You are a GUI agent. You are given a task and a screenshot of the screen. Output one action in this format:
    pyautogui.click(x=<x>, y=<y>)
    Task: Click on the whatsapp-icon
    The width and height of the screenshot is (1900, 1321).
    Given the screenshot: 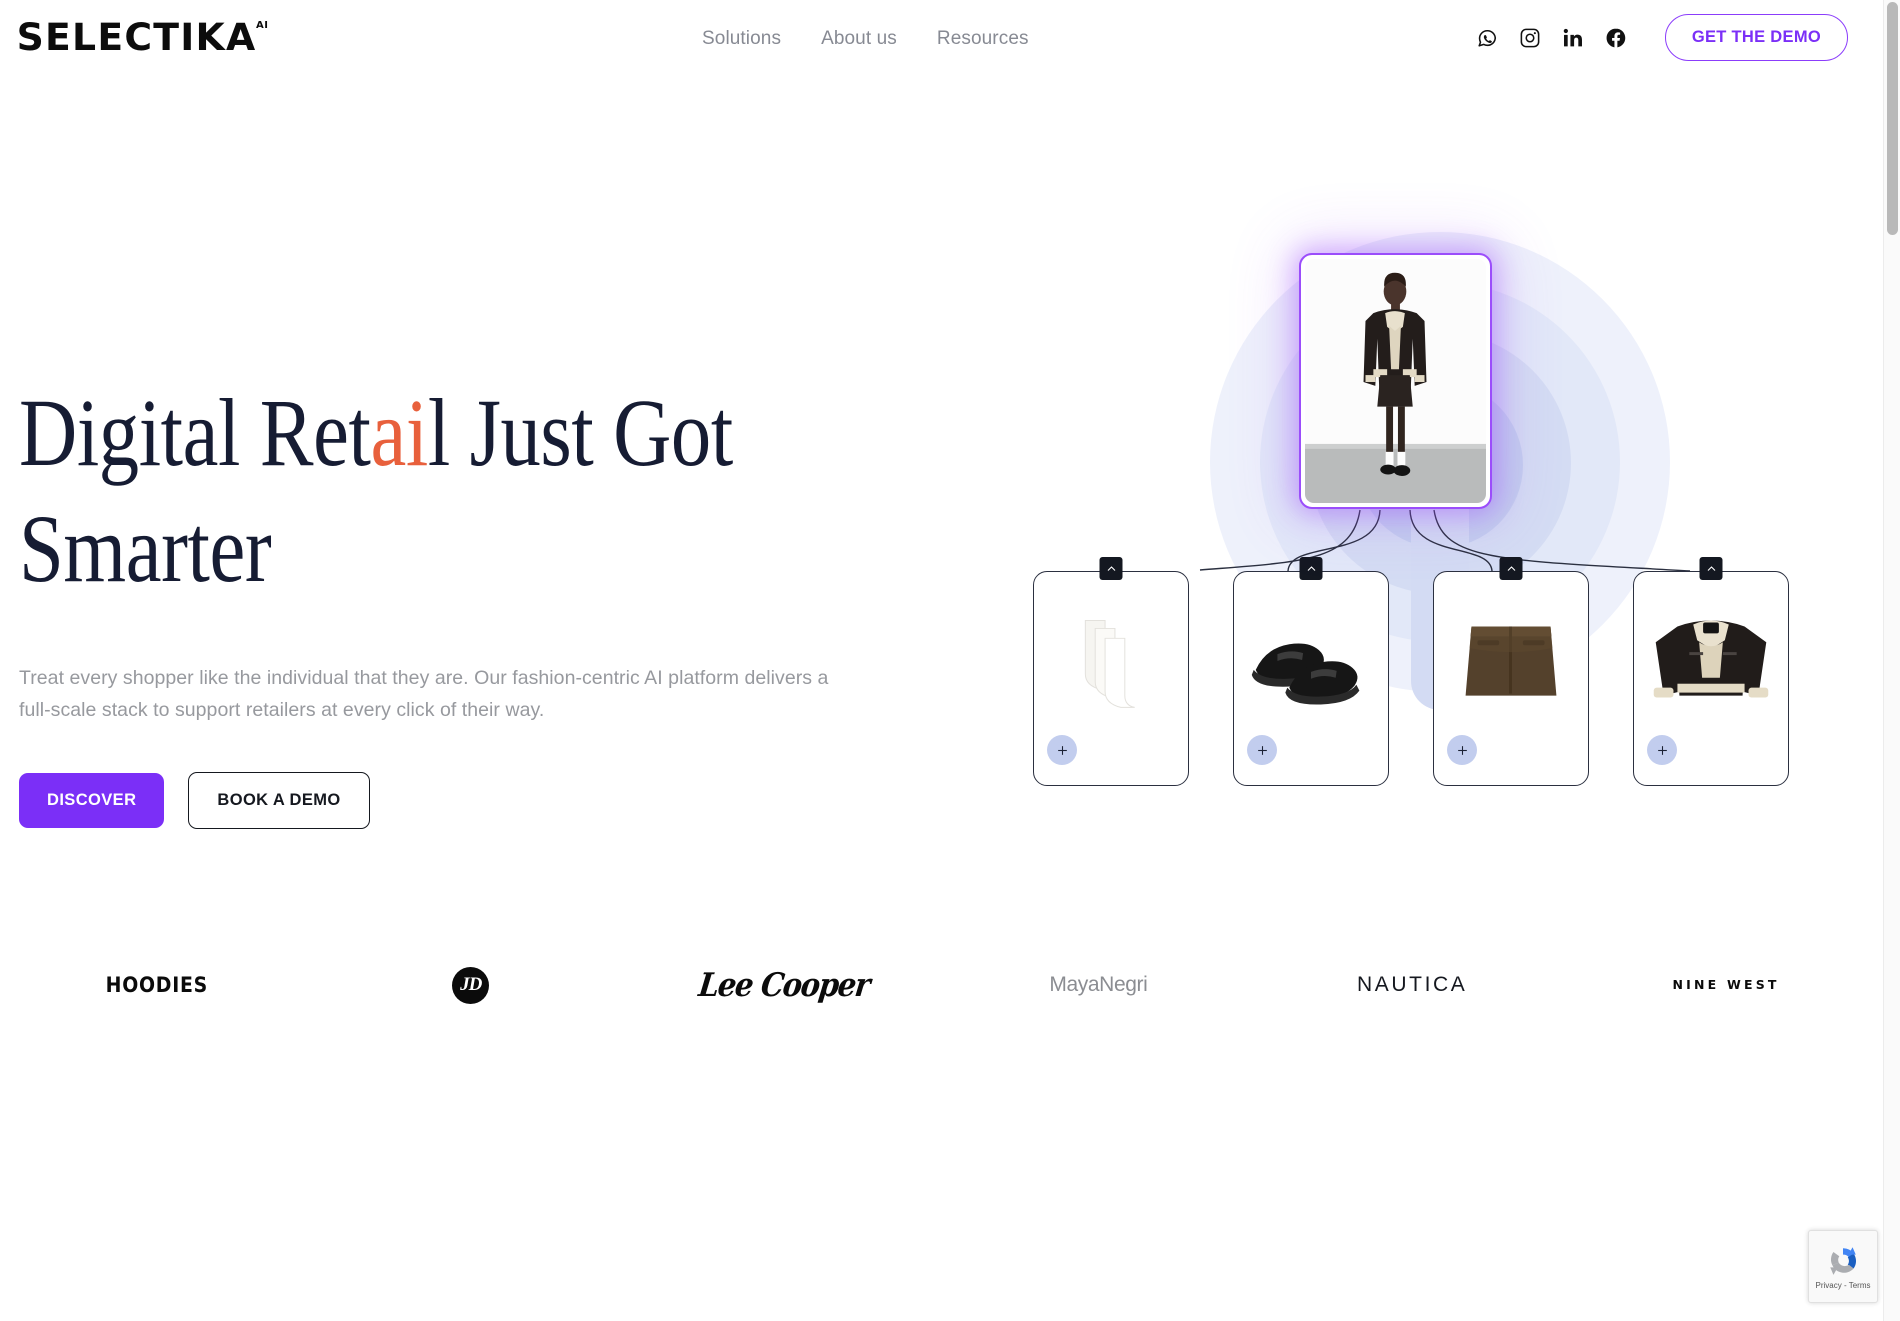 What is the action you would take?
    pyautogui.click(x=1487, y=38)
    